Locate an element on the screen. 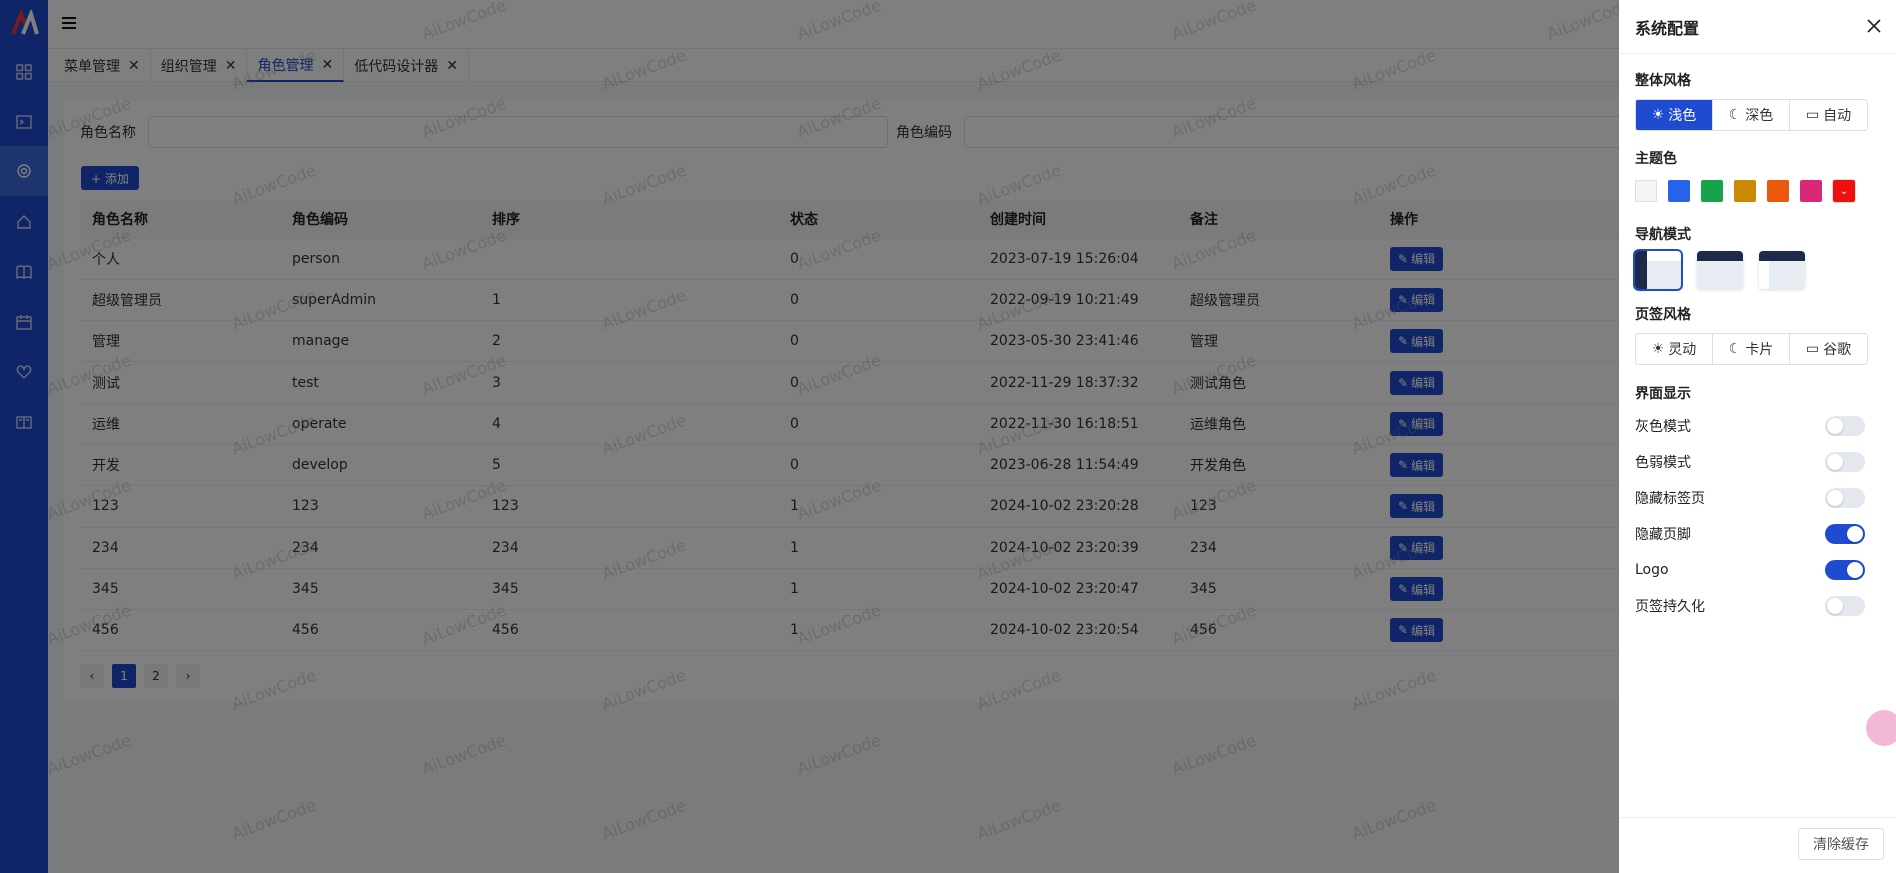 This screenshot has width=1896, height=873. toggle-row: 色弱模式 is located at coordinates (1750, 462).